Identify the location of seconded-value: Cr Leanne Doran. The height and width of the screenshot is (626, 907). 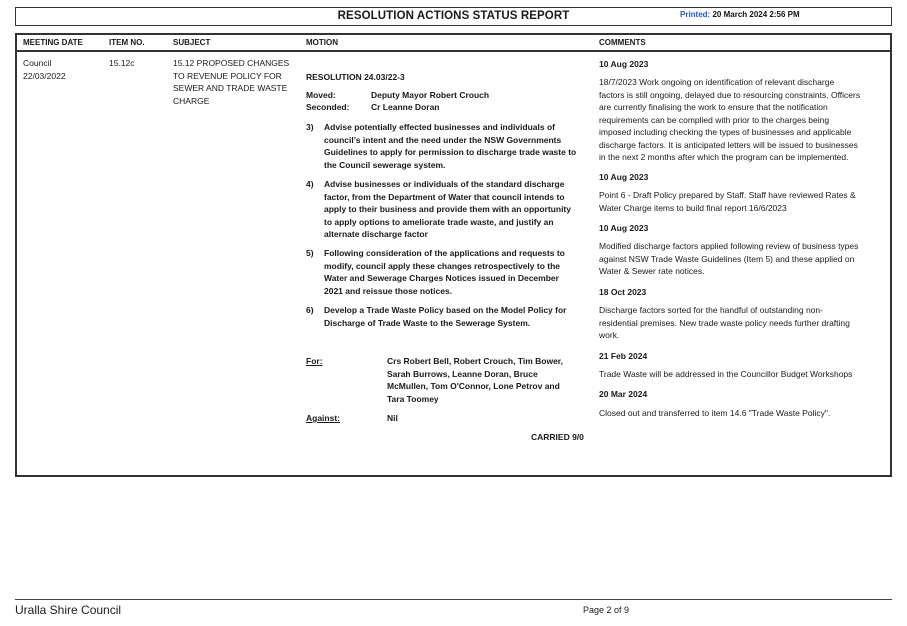
(405, 107).